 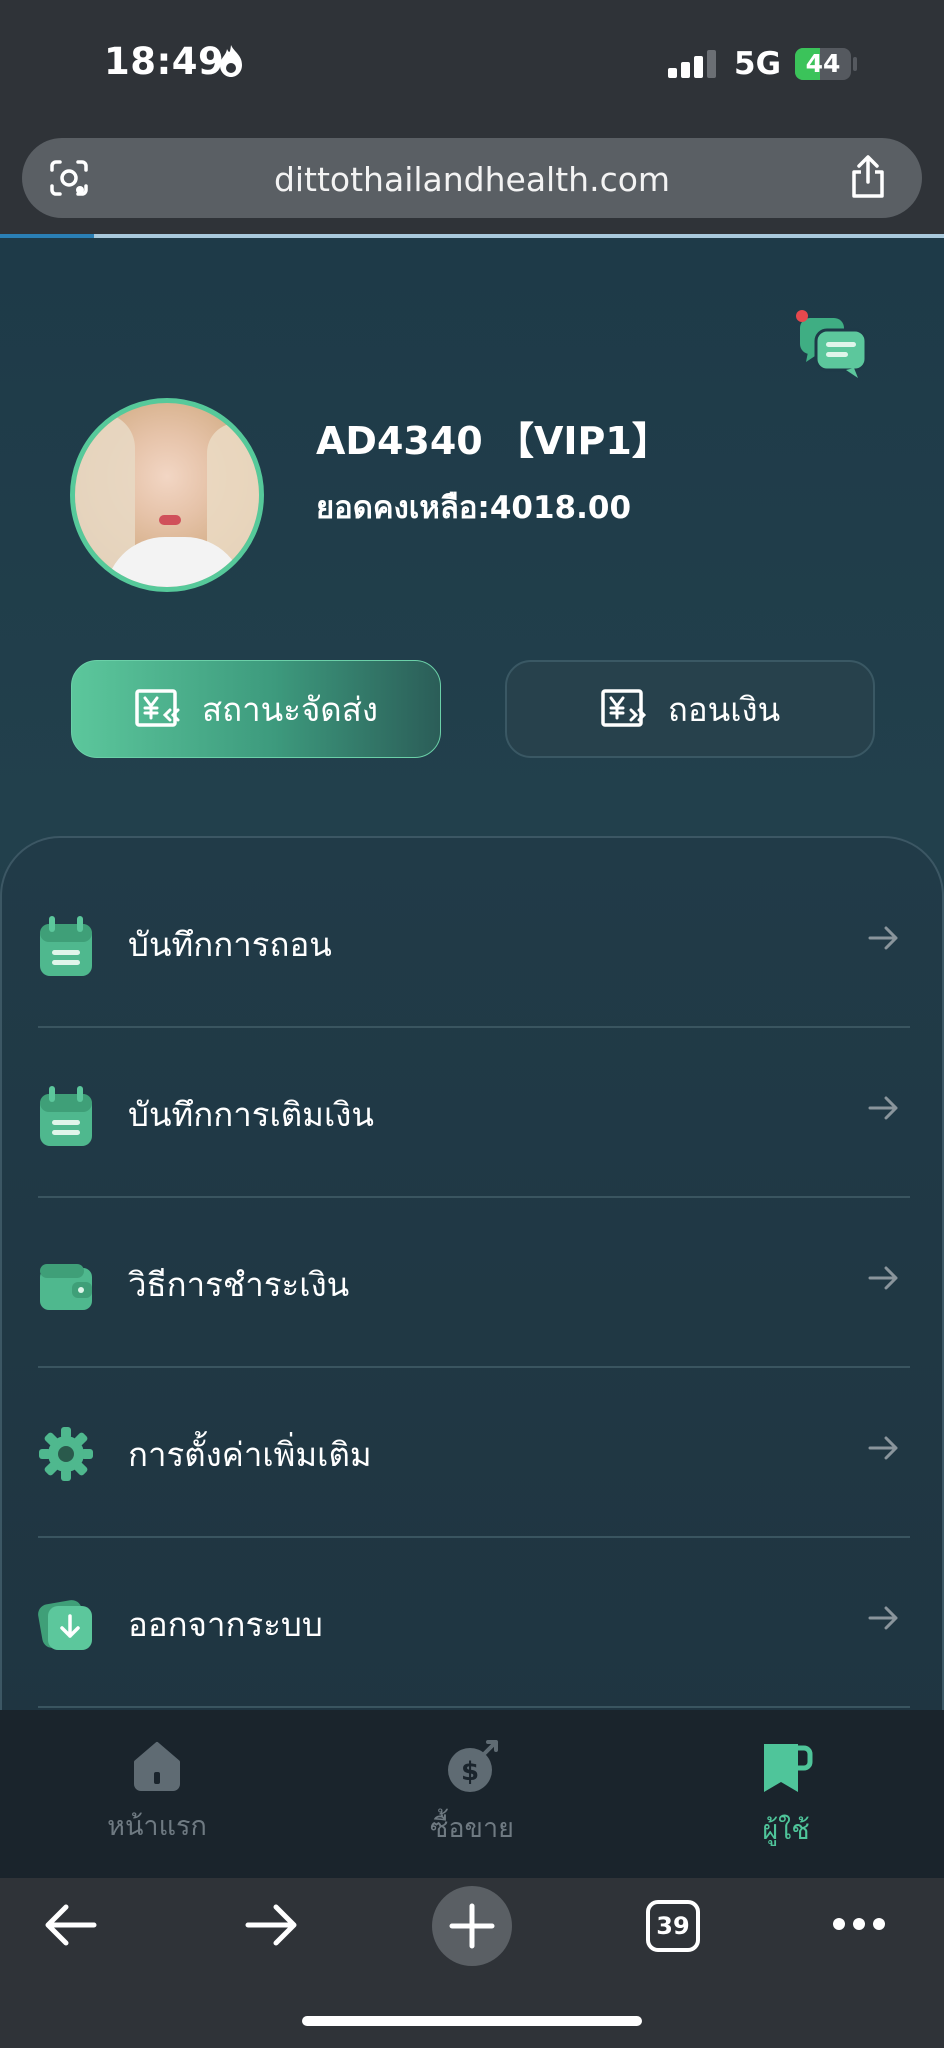 I want to click on home-icon, so click(x=157, y=1766).